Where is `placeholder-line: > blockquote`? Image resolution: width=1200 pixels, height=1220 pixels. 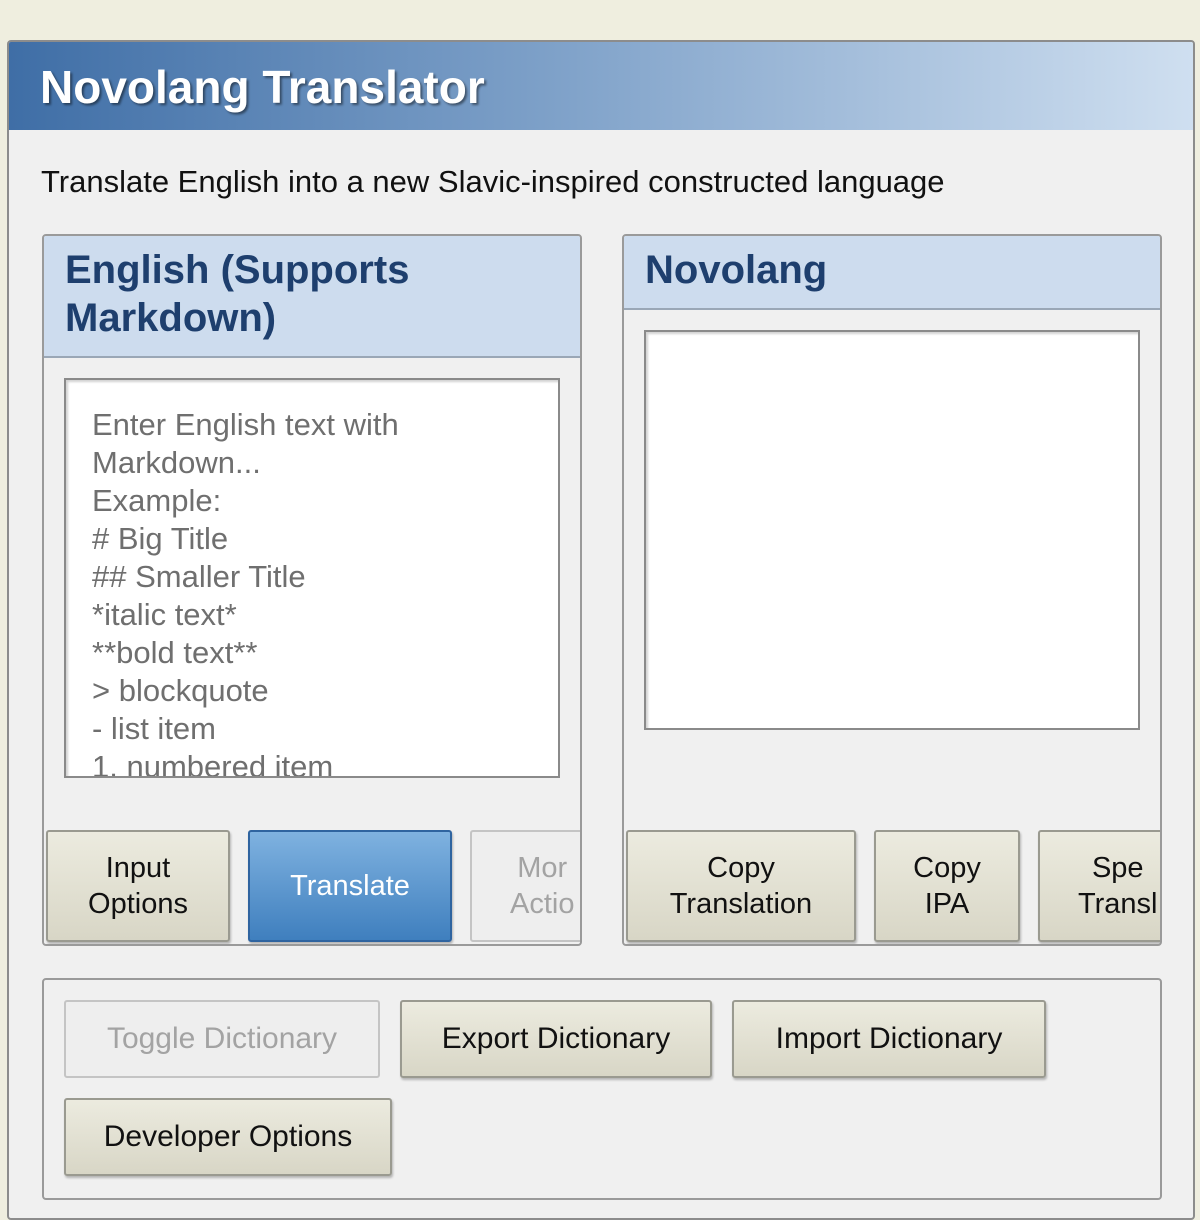
placeholder-line: > blockquote is located at coordinates (180, 690).